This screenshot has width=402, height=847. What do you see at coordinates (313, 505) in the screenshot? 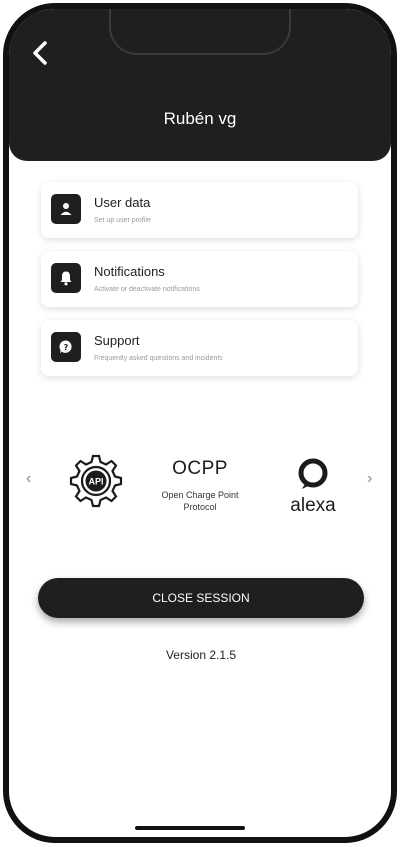
I see `alexa-wordmark: alexa` at bounding box center [313, 505].